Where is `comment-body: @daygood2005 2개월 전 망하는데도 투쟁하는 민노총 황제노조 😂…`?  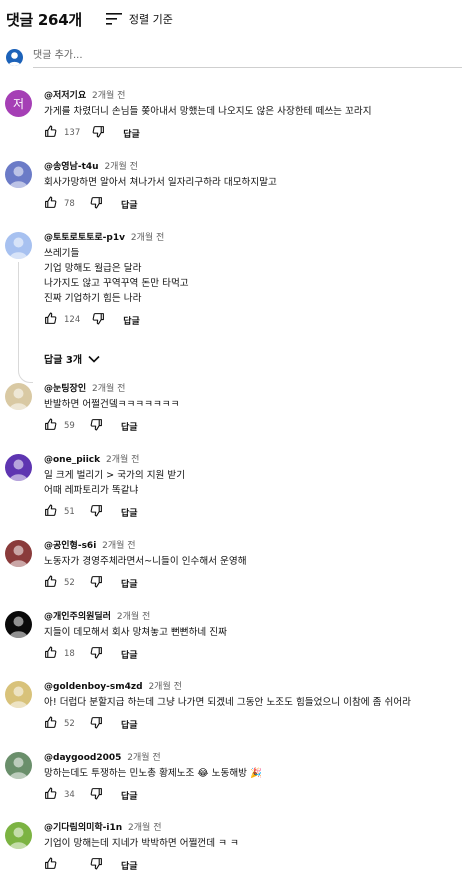 comment-body: @daygood2005 2개월 전 망하는데도 투쟁하는 민노총 황제노조 😂… is located at coordinates (251, 778).